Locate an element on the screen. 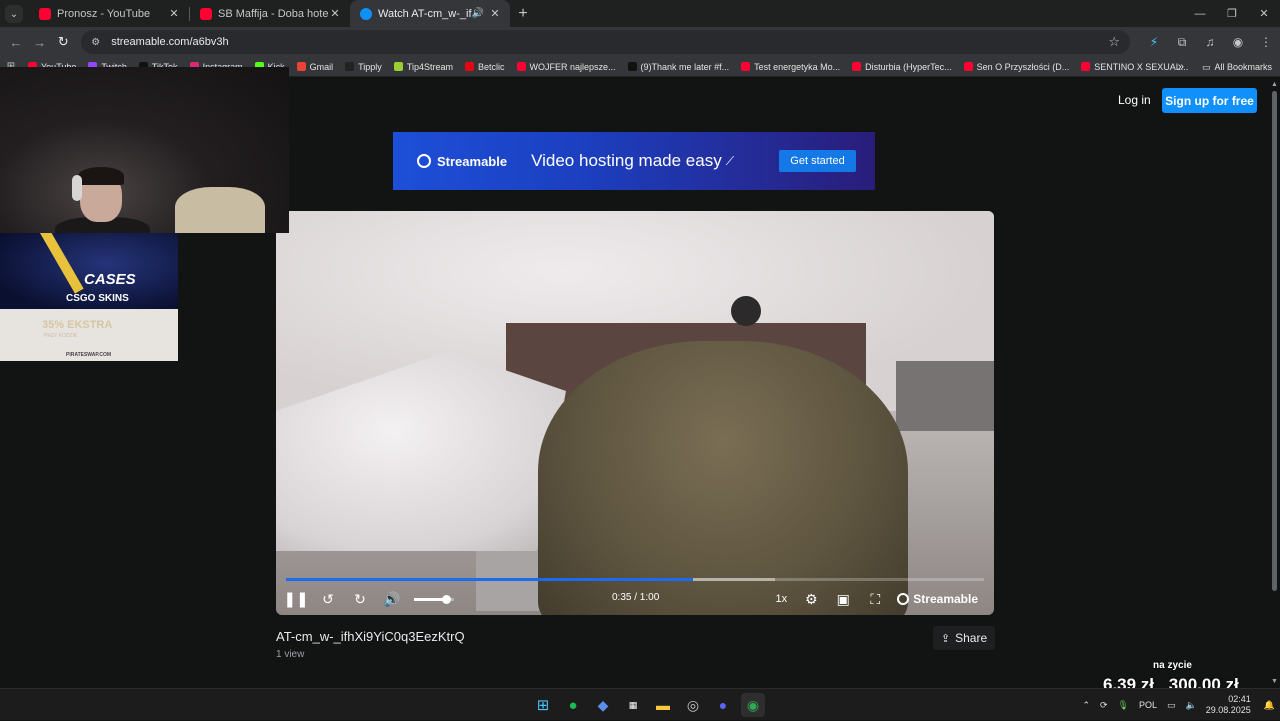 The height and width of the screenshot is (721, 1280). app-icon-blue: ◆ is located at coordinates (603, 705).